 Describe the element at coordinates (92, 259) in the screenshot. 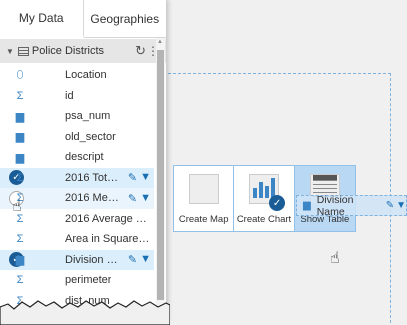

I see `field-name: Division Name` at that location.